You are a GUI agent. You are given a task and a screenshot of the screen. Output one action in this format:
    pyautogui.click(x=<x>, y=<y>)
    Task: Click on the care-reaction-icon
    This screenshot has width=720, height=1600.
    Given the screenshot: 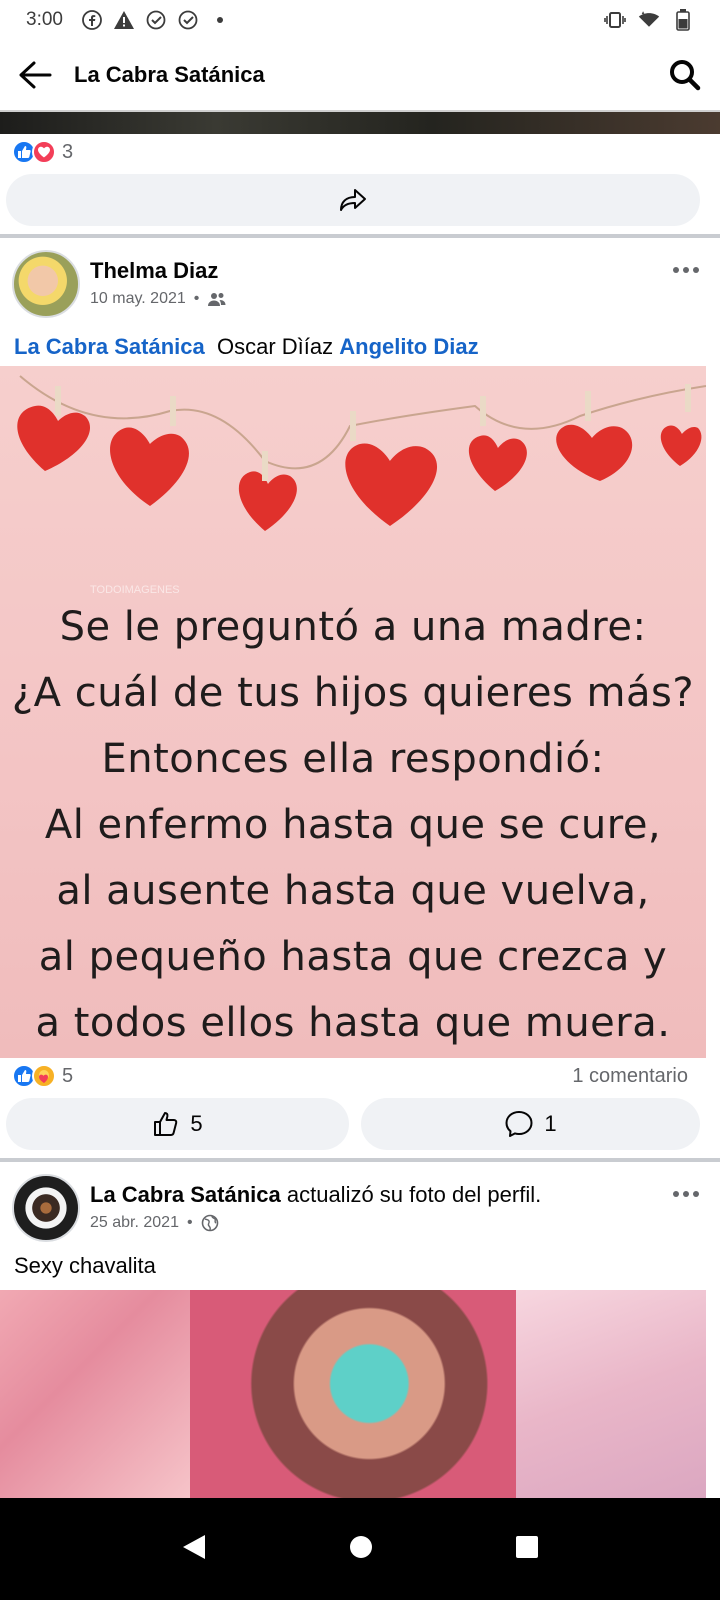 What is the action you would take?
    pyautogui.click(x=44, y=1076)
    